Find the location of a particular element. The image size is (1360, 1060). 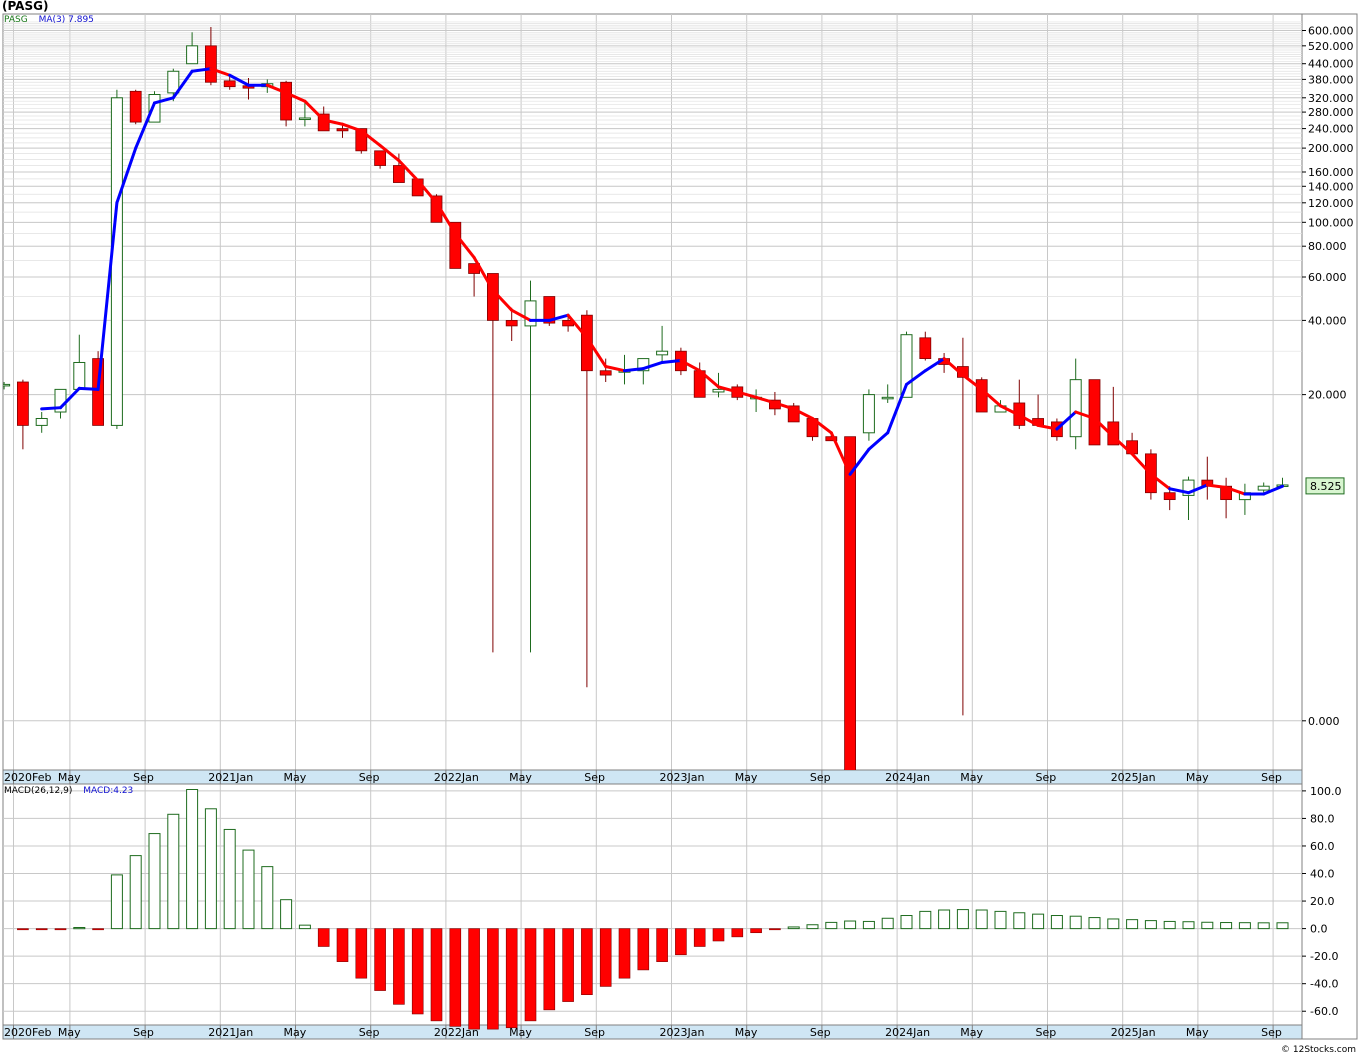

price-y-tick-label: 280.000 is located at coordinates (1331, 112).